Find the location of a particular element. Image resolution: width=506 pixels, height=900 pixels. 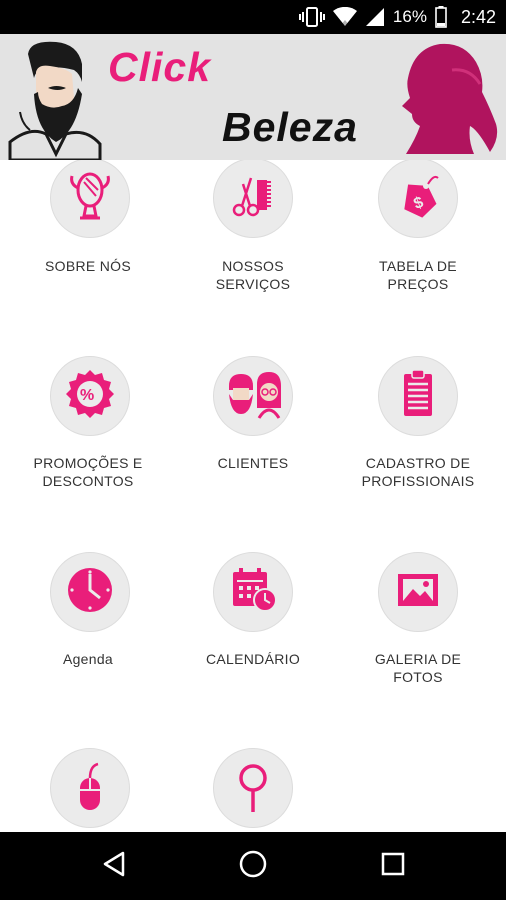

home-icon is located at coordinates (253, 866).